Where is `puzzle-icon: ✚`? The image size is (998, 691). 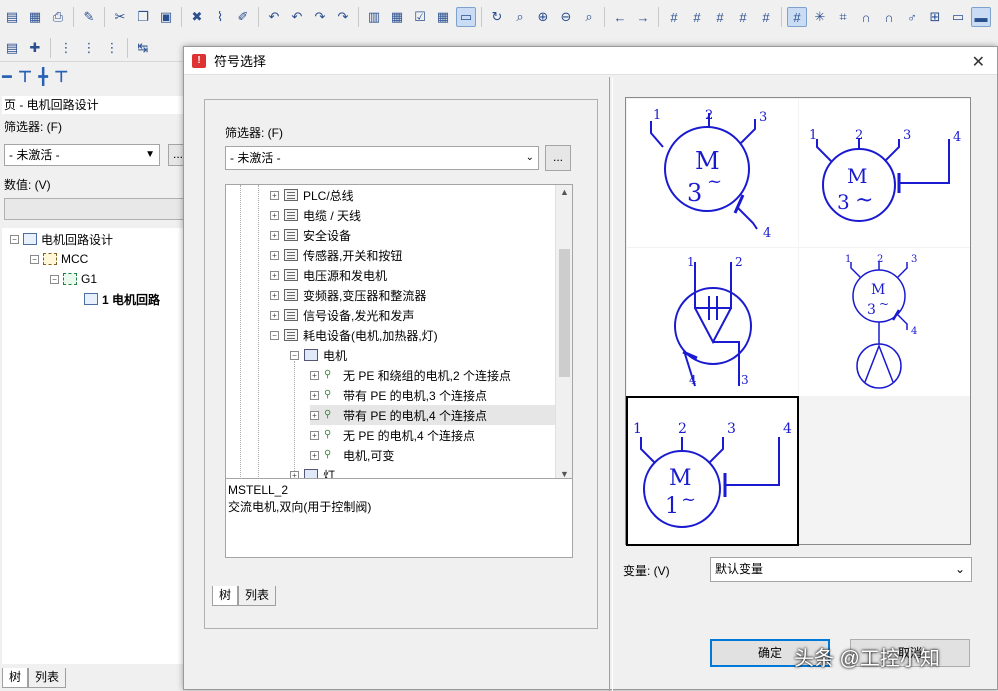 puzzle-icon: ✚ is located at coordinates (35, 48).